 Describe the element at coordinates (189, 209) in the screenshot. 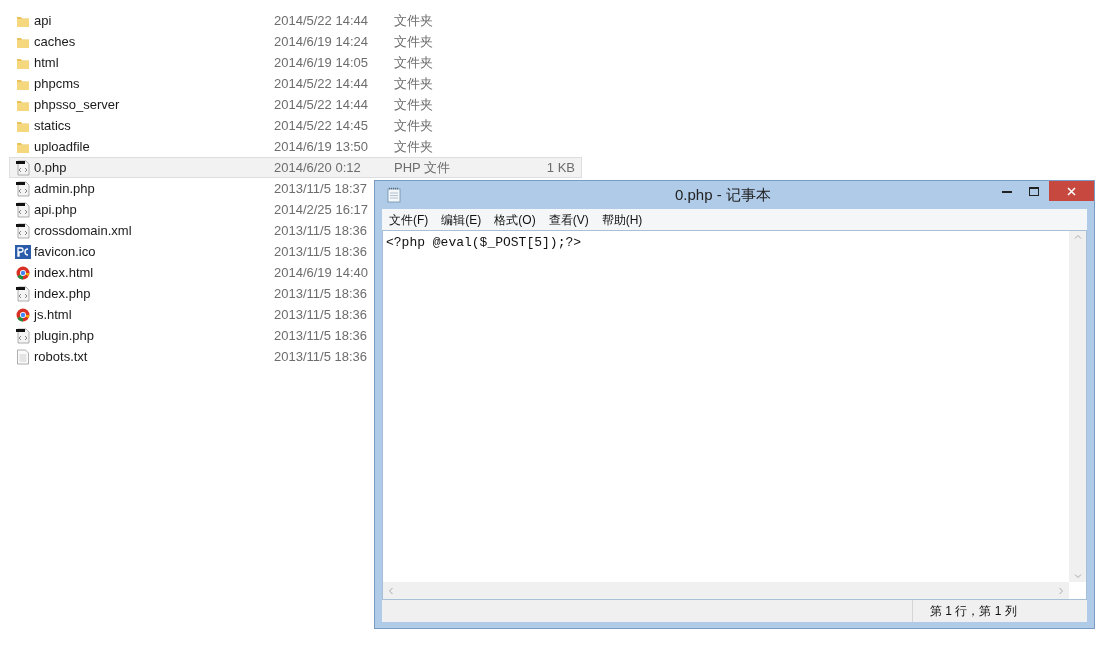

I see `file-row: api.php 2014/2/25 16:17` at that location.